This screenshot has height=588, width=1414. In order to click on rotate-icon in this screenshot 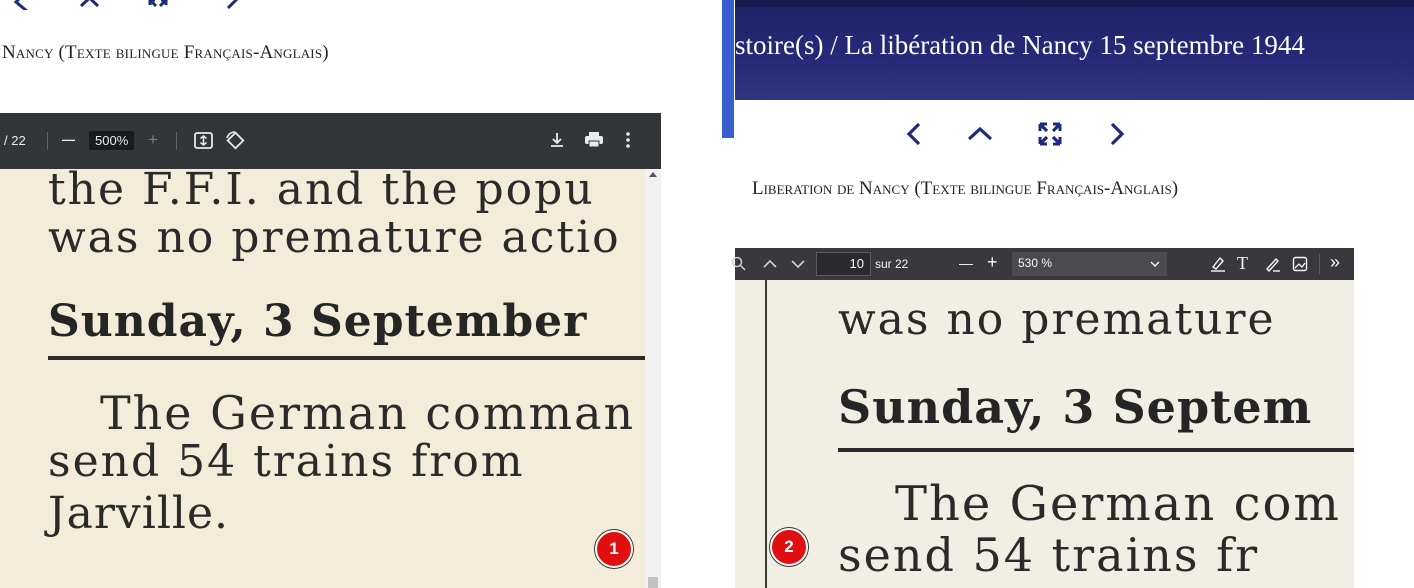, I will do `click(236, 141)`.